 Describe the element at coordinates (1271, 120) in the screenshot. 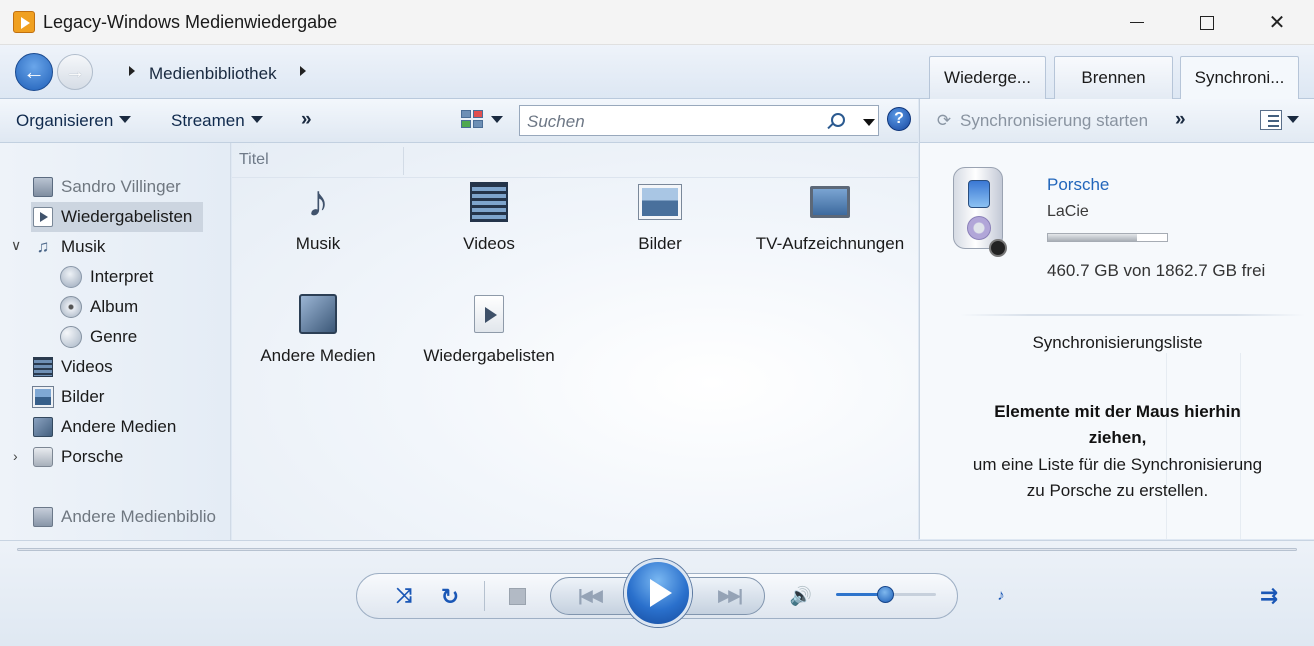

I see `list-options-icon` at that location.